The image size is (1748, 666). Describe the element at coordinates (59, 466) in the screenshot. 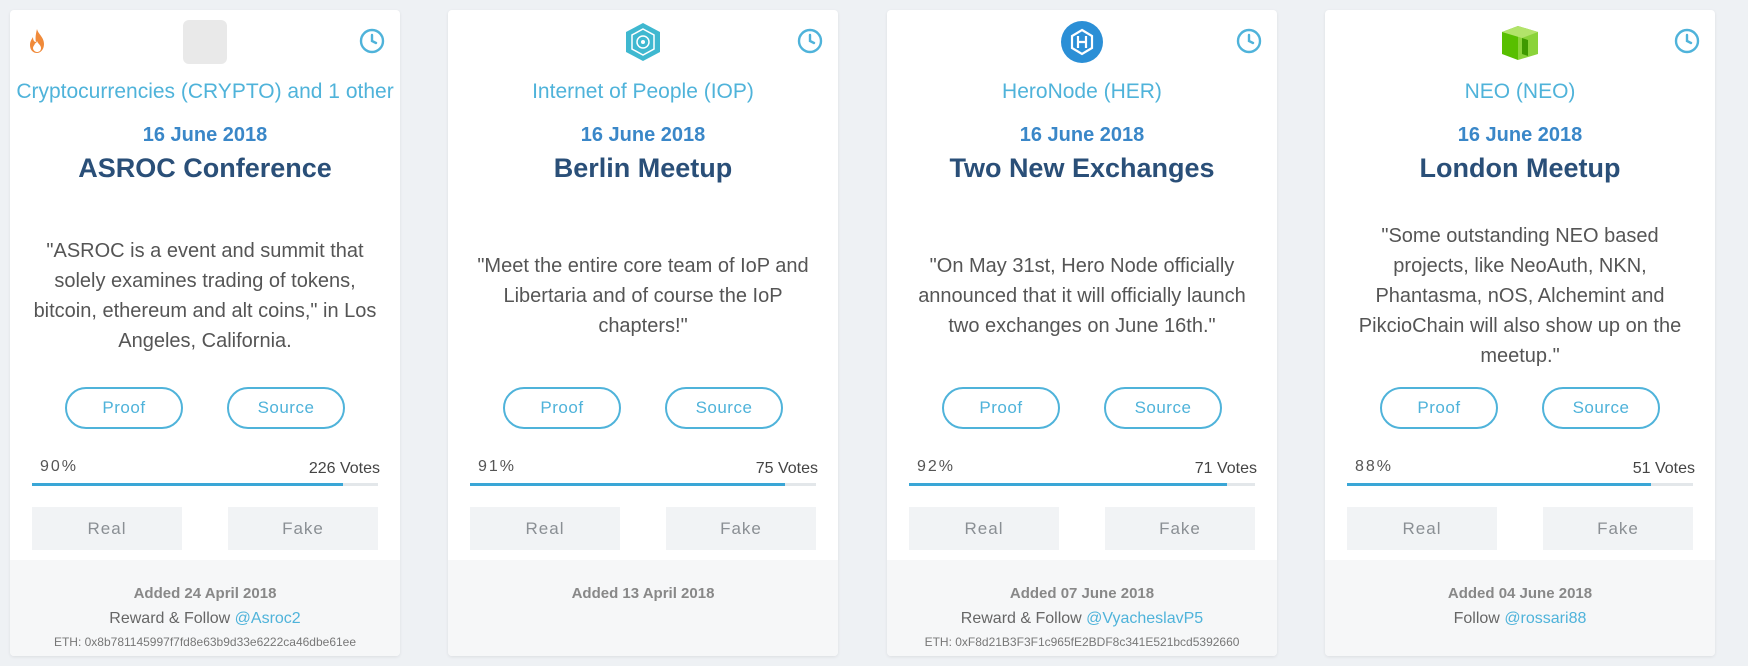

I see `vote-percentage: 90%` at that location.